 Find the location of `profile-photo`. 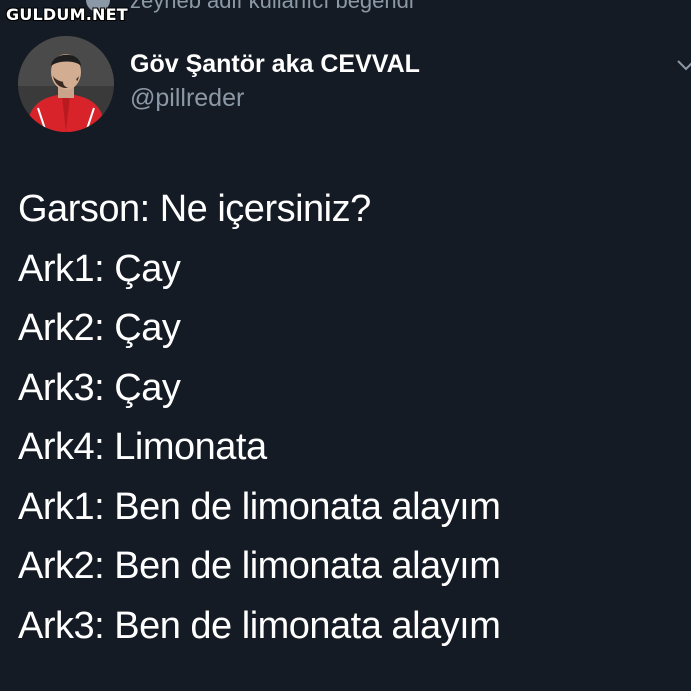

profile-photo is located at coordinates (66, 84).